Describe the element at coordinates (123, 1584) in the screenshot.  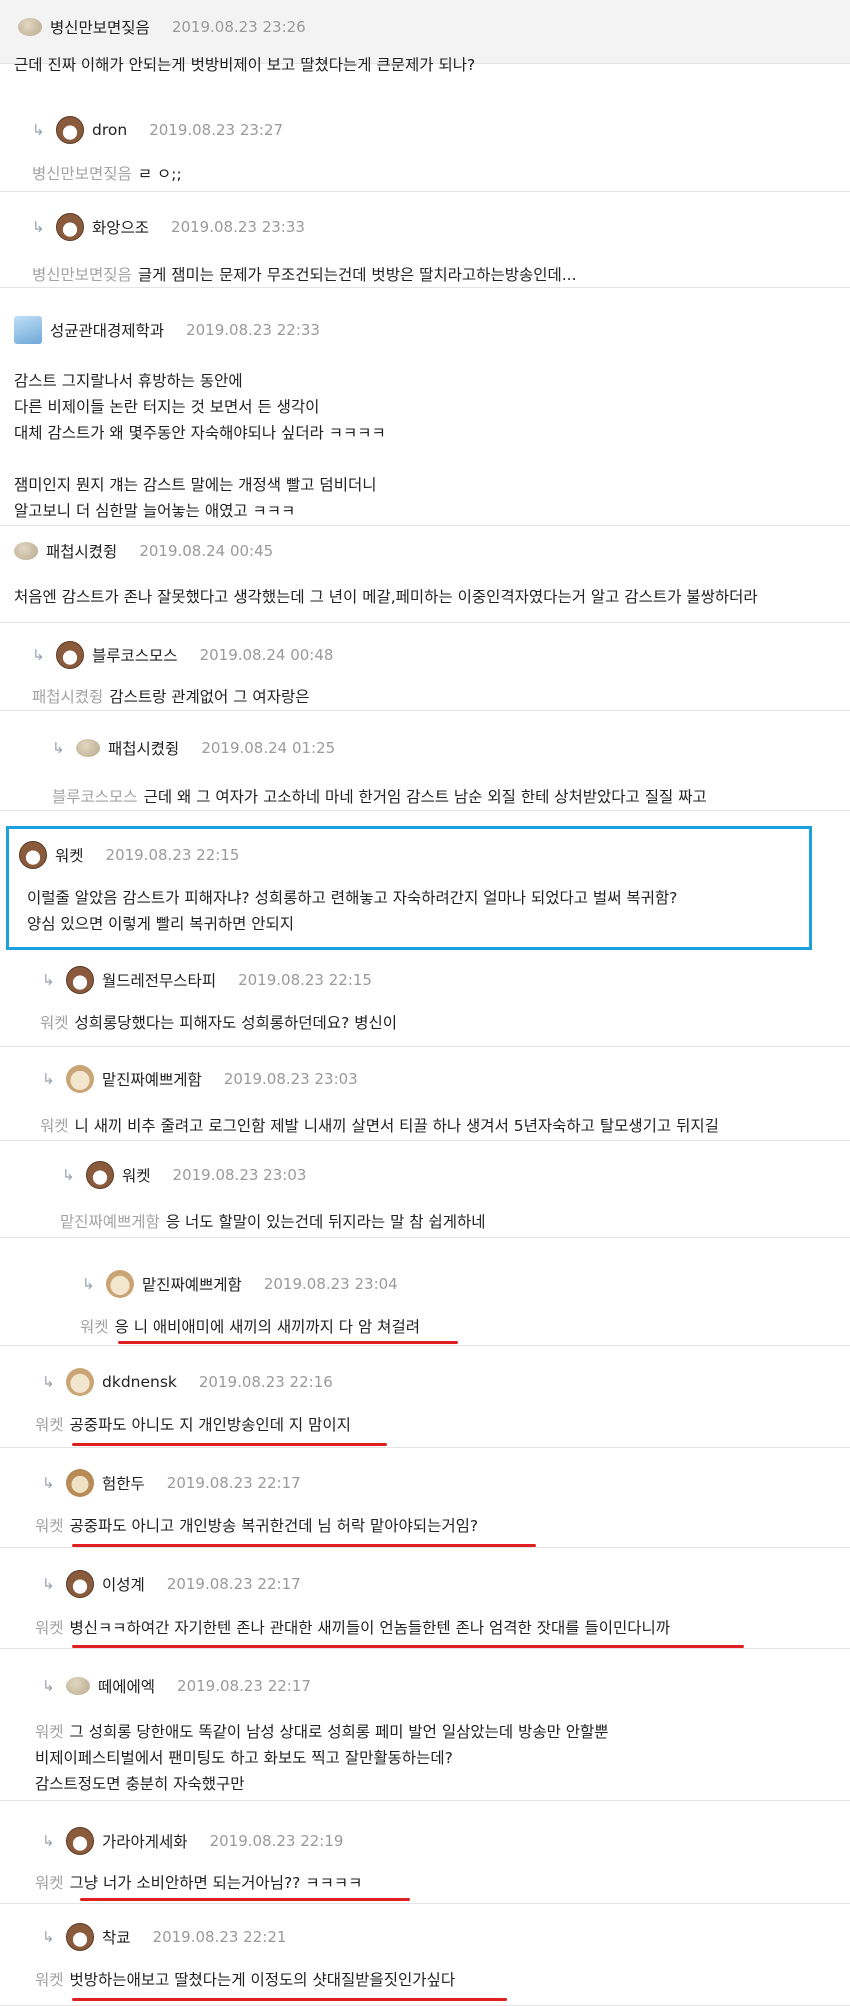
I see `comment-author: 이성계` at that location.